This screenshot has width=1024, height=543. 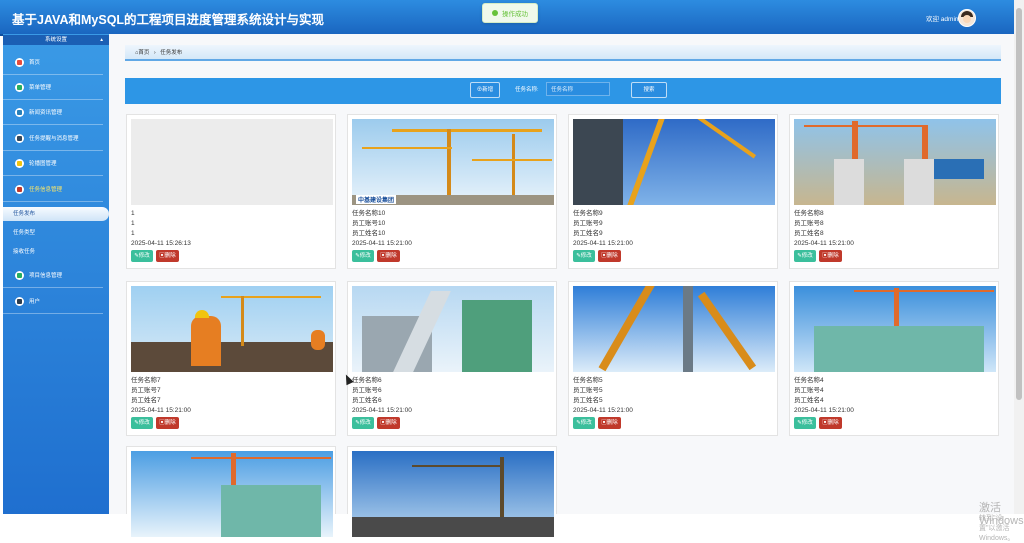 What do you see at coordinates (146, 390) in the screenshot?
I see `employee-account: 员工账号7` at bounding box center [146, 390].